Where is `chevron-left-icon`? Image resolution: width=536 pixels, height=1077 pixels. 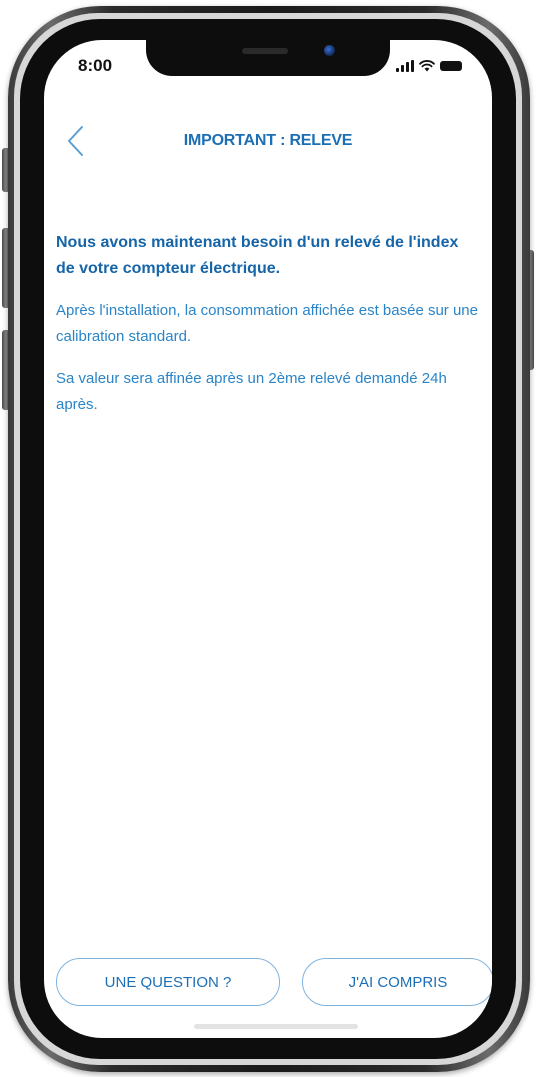 chevron-left-icon is located at coordinates (75, 141).